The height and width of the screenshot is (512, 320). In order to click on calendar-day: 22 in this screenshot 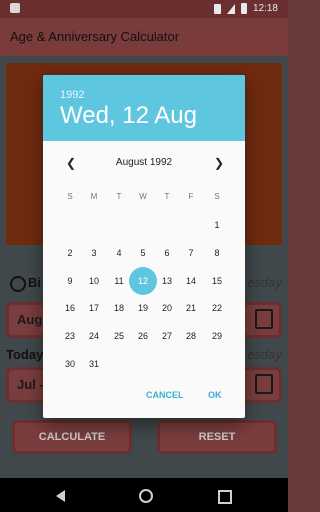, I will do `click(217, 308)`.